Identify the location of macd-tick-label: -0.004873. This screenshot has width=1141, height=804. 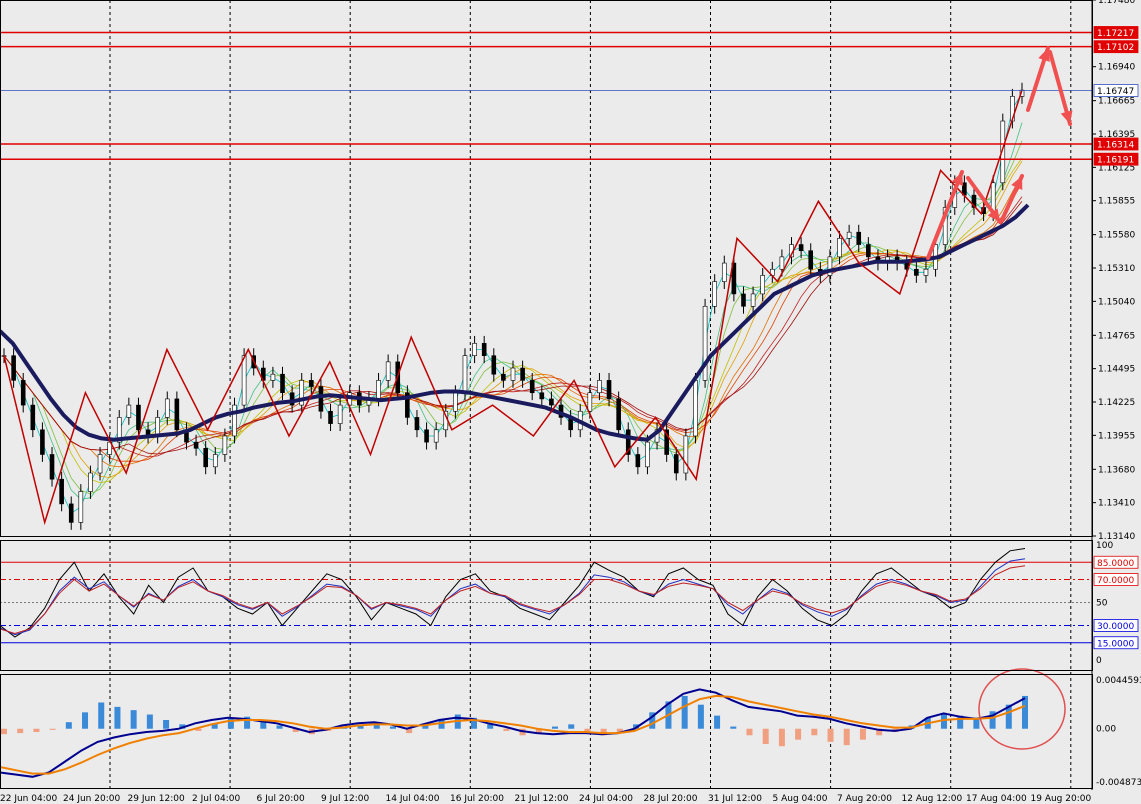
(1118, 783).